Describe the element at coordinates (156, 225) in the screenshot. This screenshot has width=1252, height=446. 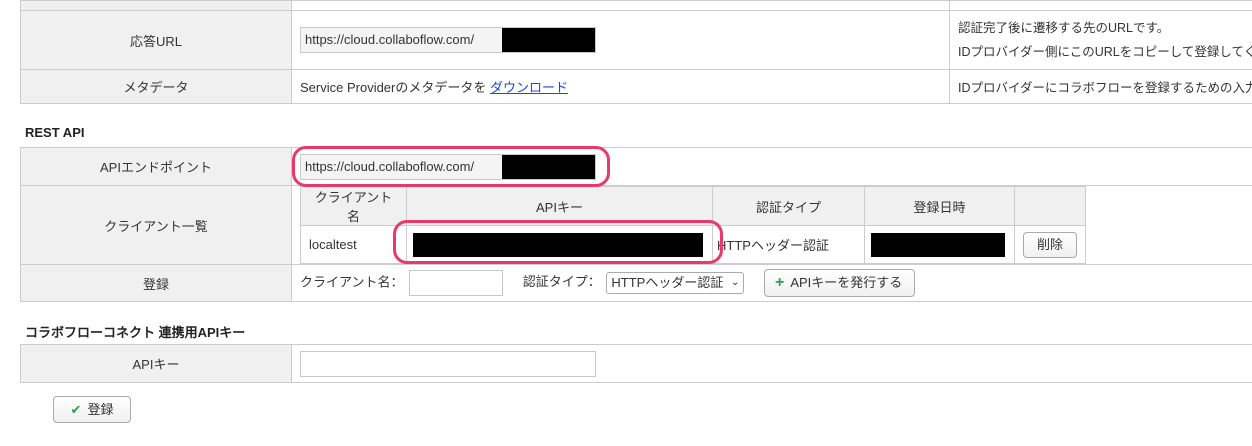
I see `client-list-label: クライアント一覧` at that location.